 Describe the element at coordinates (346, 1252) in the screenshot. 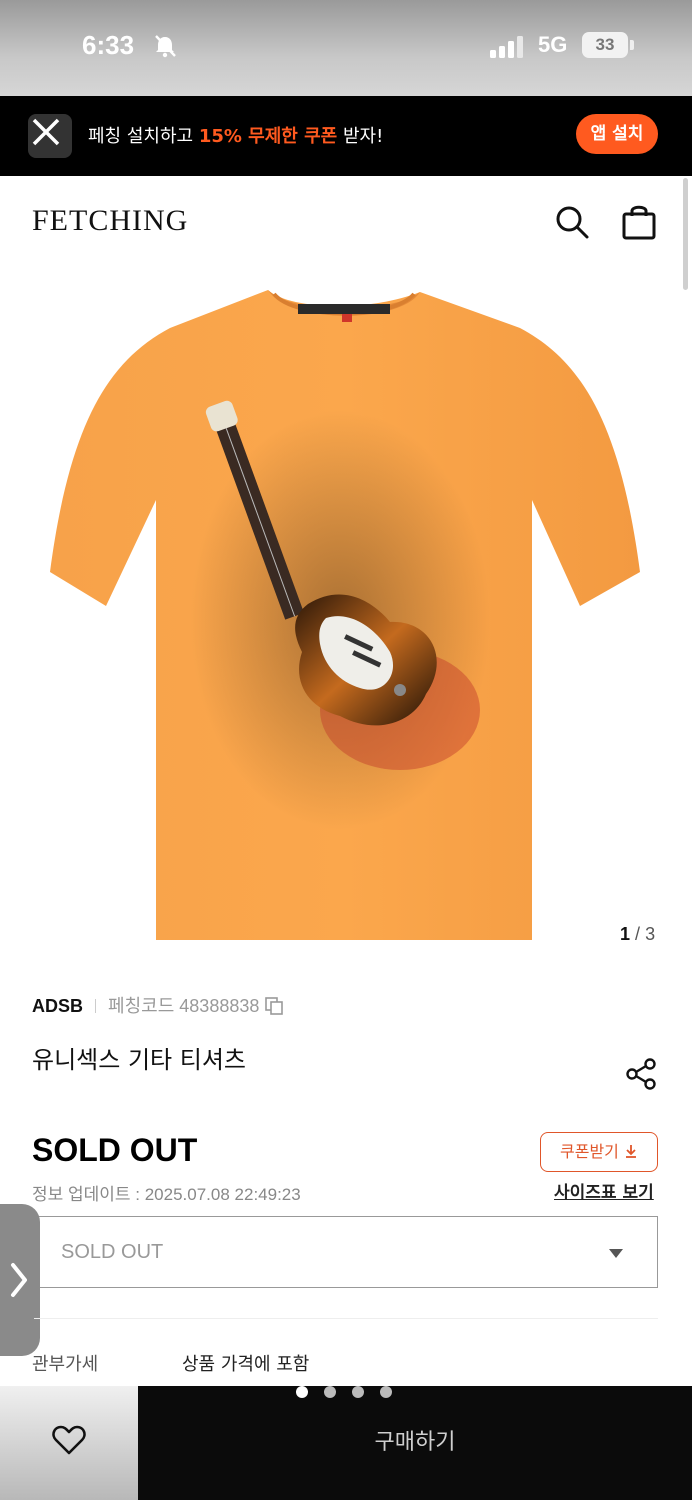

I see `option-select: SOLD OUT` at that location.